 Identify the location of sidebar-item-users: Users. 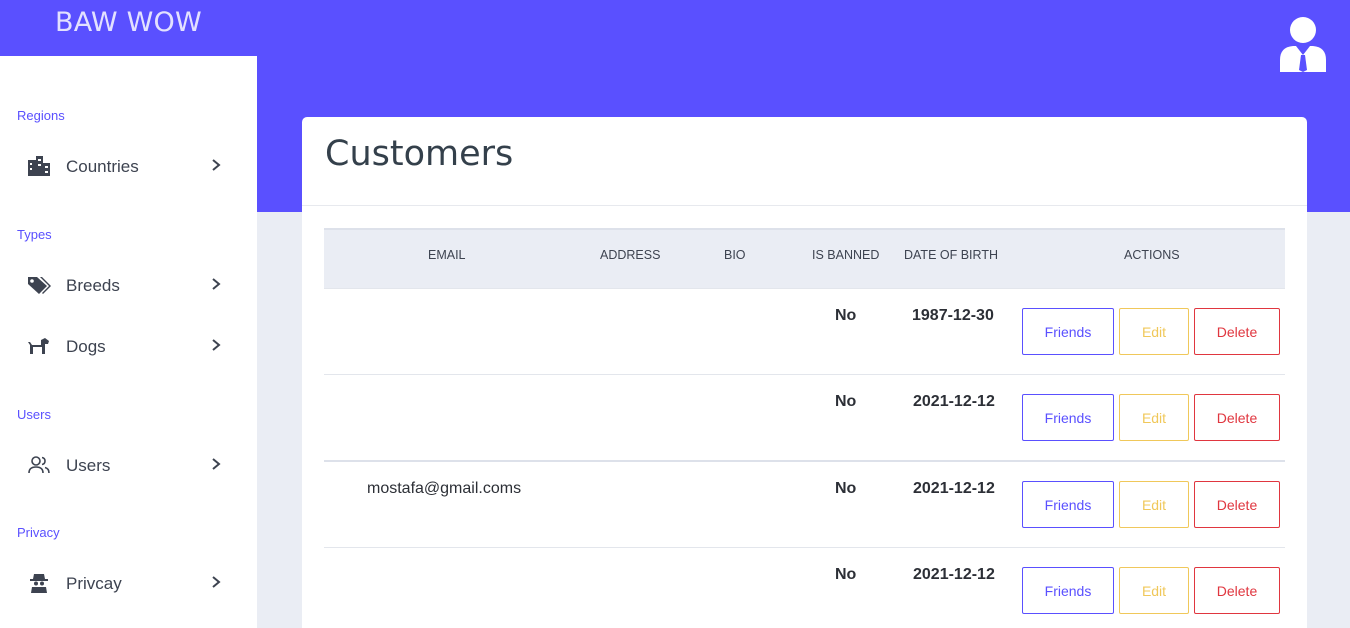
(128, 465).